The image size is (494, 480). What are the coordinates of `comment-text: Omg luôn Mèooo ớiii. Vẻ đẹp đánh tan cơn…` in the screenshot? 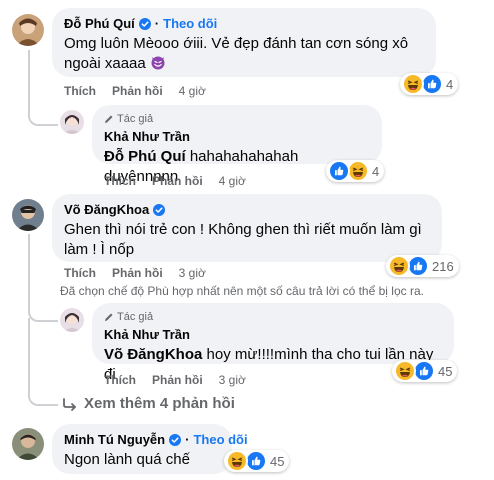 It's located at (236, 53).